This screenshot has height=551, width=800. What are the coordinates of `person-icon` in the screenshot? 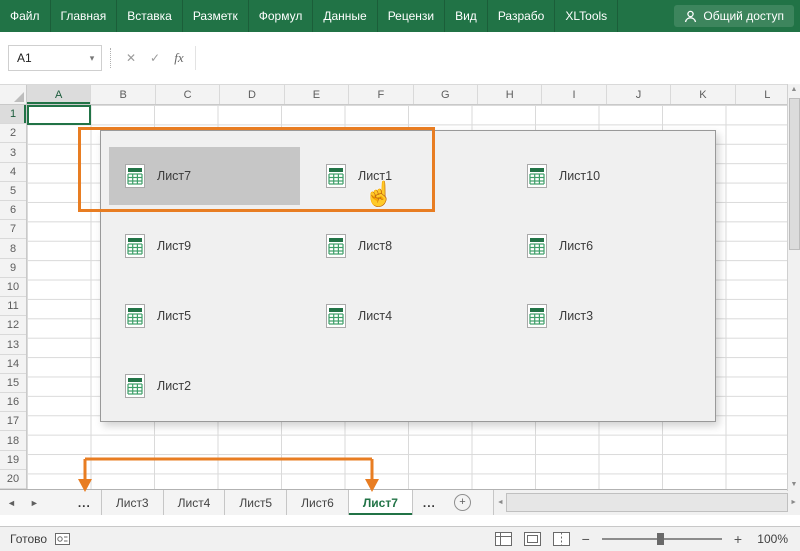 It's located at (691, 16).